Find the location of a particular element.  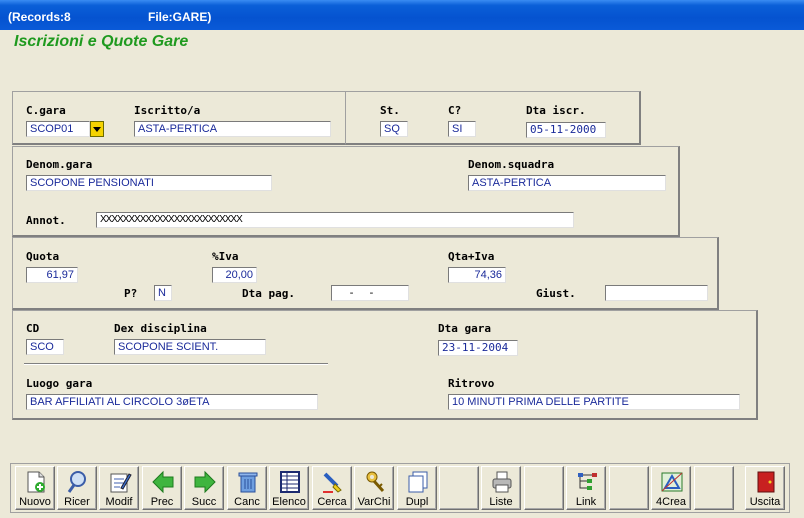

crea-label: 4Crea is located at coordinates (671, 502).